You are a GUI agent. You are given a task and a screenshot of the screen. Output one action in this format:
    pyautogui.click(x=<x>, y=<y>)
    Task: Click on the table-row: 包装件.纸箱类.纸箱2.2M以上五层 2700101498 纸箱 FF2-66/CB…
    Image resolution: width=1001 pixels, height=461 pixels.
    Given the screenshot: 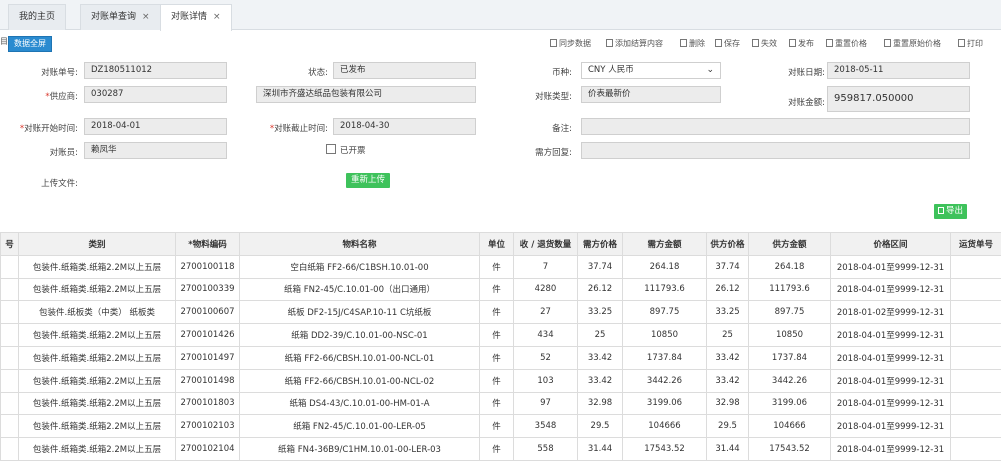 What is the action you would take?
    pyautogui.click(x=500, y=380)
    